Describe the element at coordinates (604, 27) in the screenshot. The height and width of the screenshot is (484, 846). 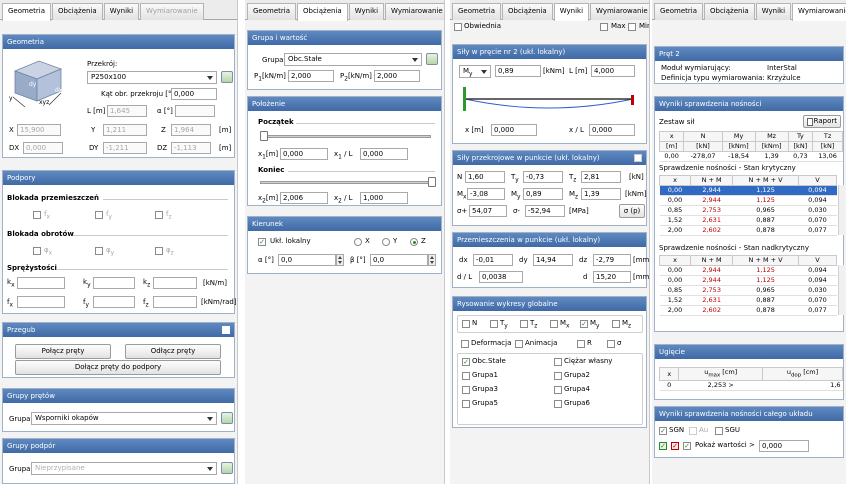
I see `max-checkbox` at that location.